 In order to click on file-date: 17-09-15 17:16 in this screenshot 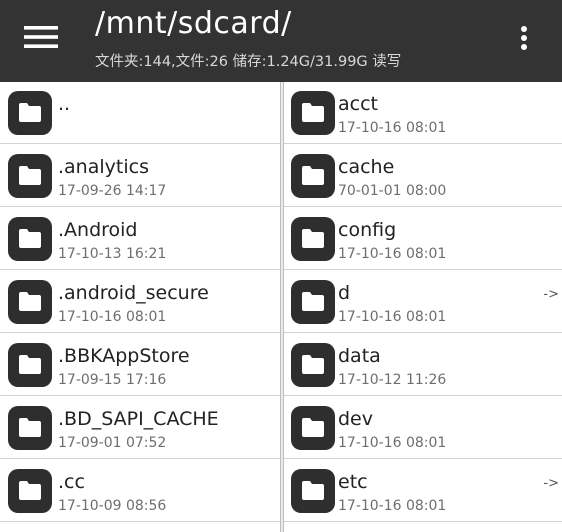, I will do `click(112, 380)`.